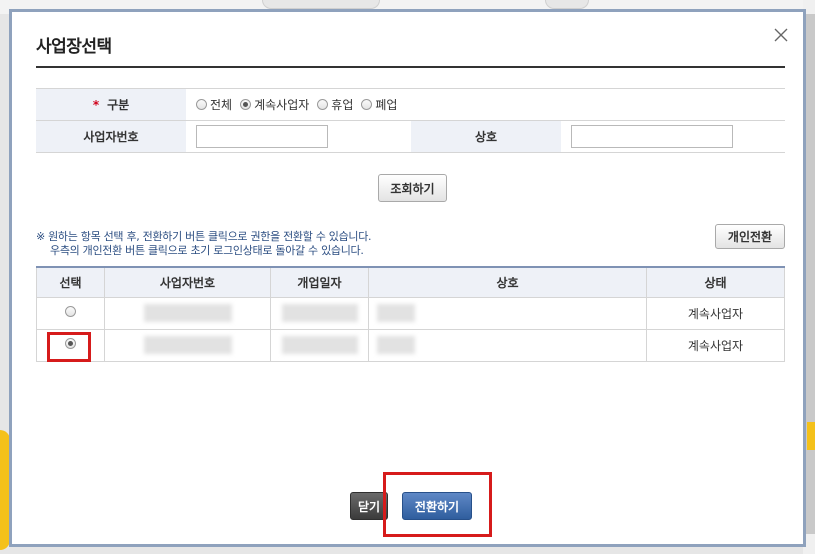 This screenshot has width=815, height=554. What do you see at coordinates (111, 104) in the screenshot?
I see `category-label: * 구분` at bounding box center [111, 104].